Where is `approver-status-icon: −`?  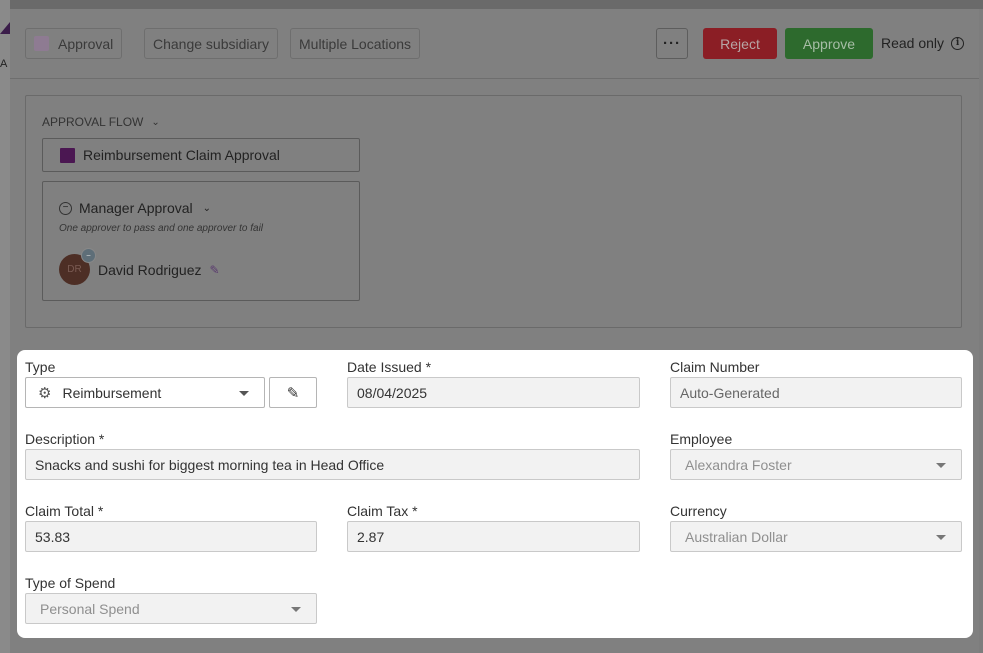
approver-status-icon: − is located at coordinates (88, 255).